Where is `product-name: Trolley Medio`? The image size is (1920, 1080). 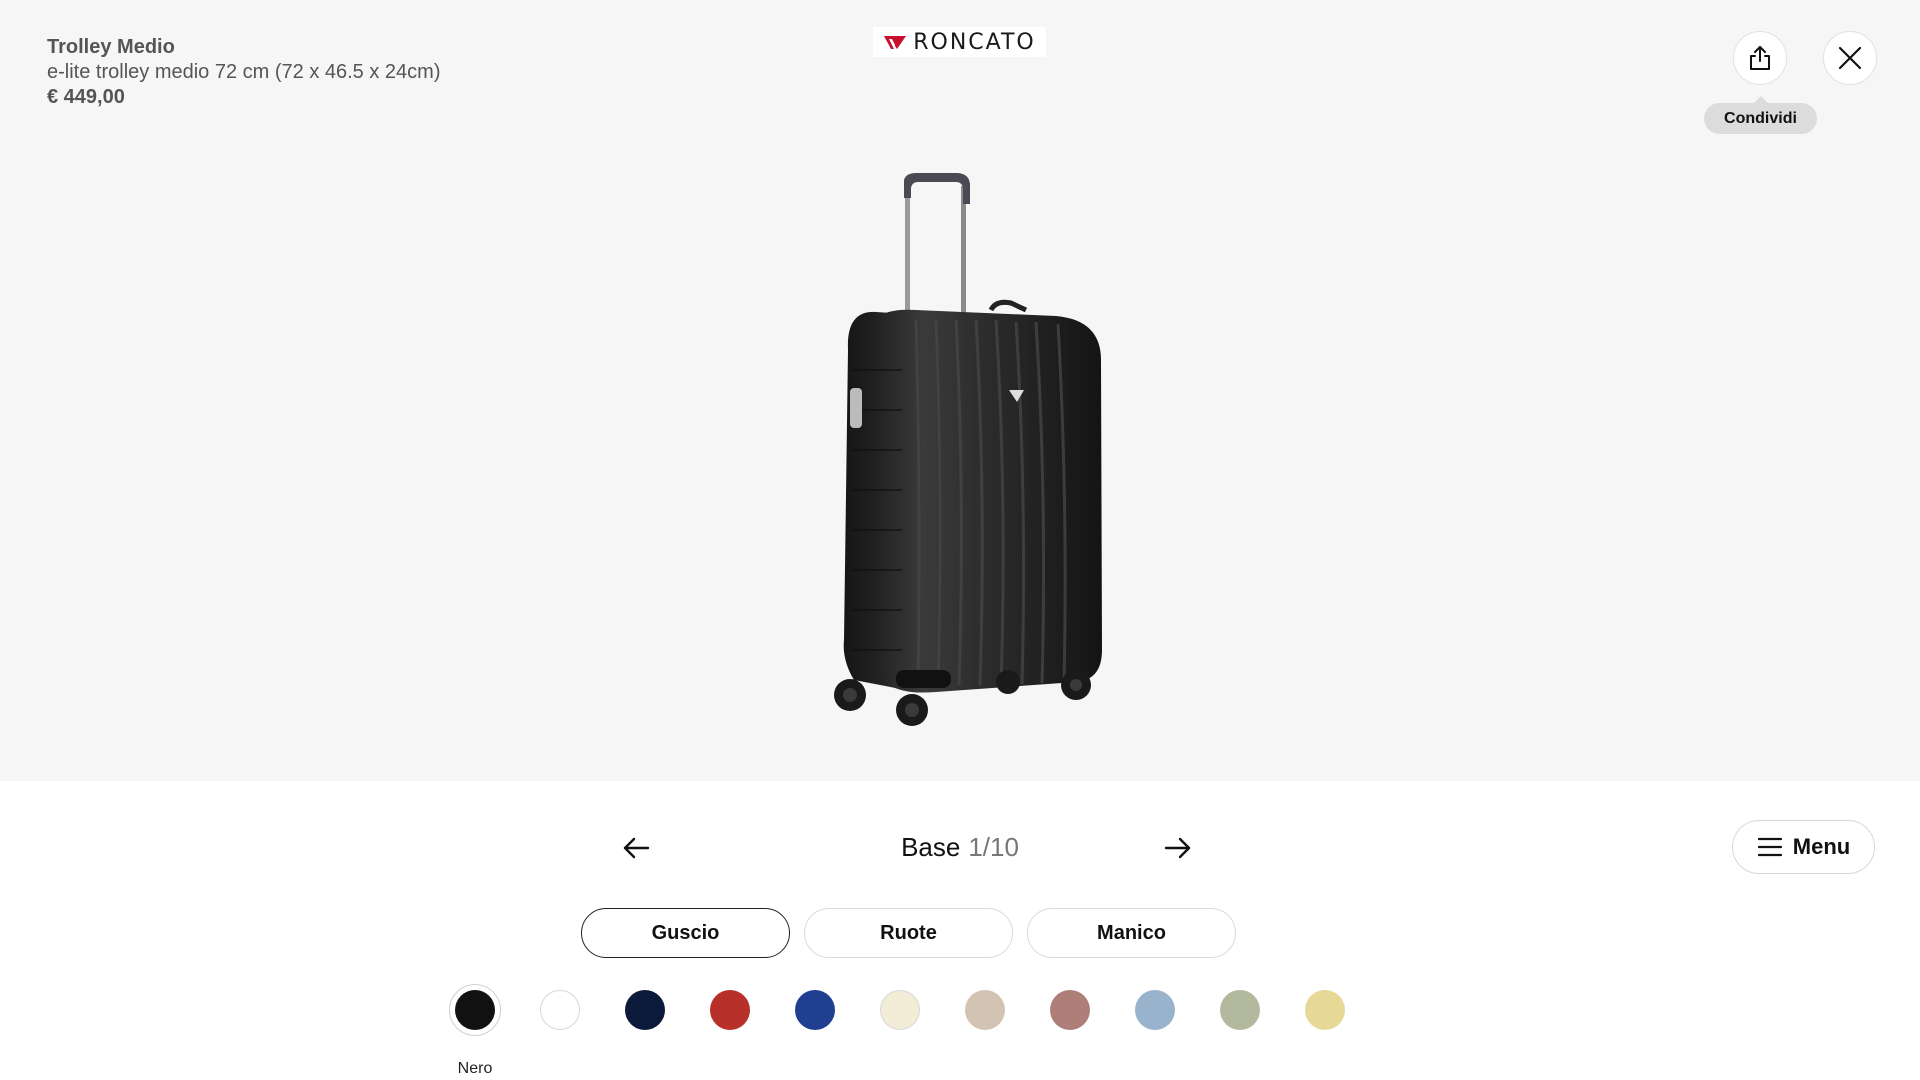
product-name: Trolley Medio is located at coordinates (111, 47).